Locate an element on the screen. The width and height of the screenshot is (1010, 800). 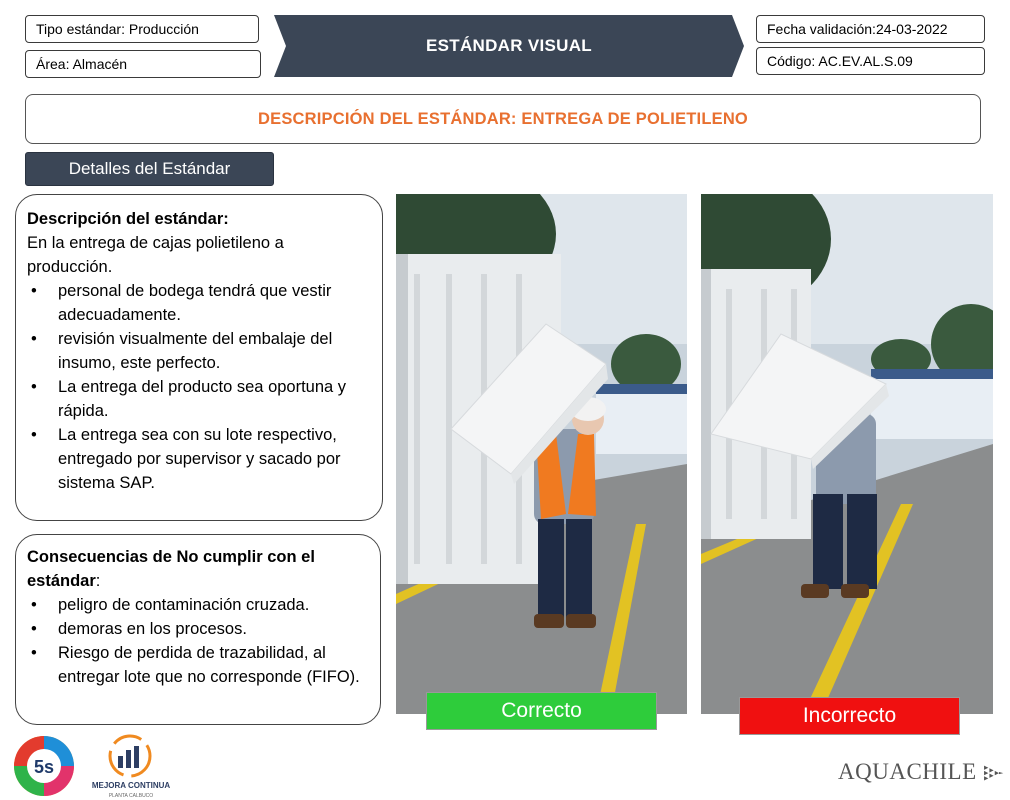
consecuencias-item: demoras en los procesos. is located at coordinates (197, 629).